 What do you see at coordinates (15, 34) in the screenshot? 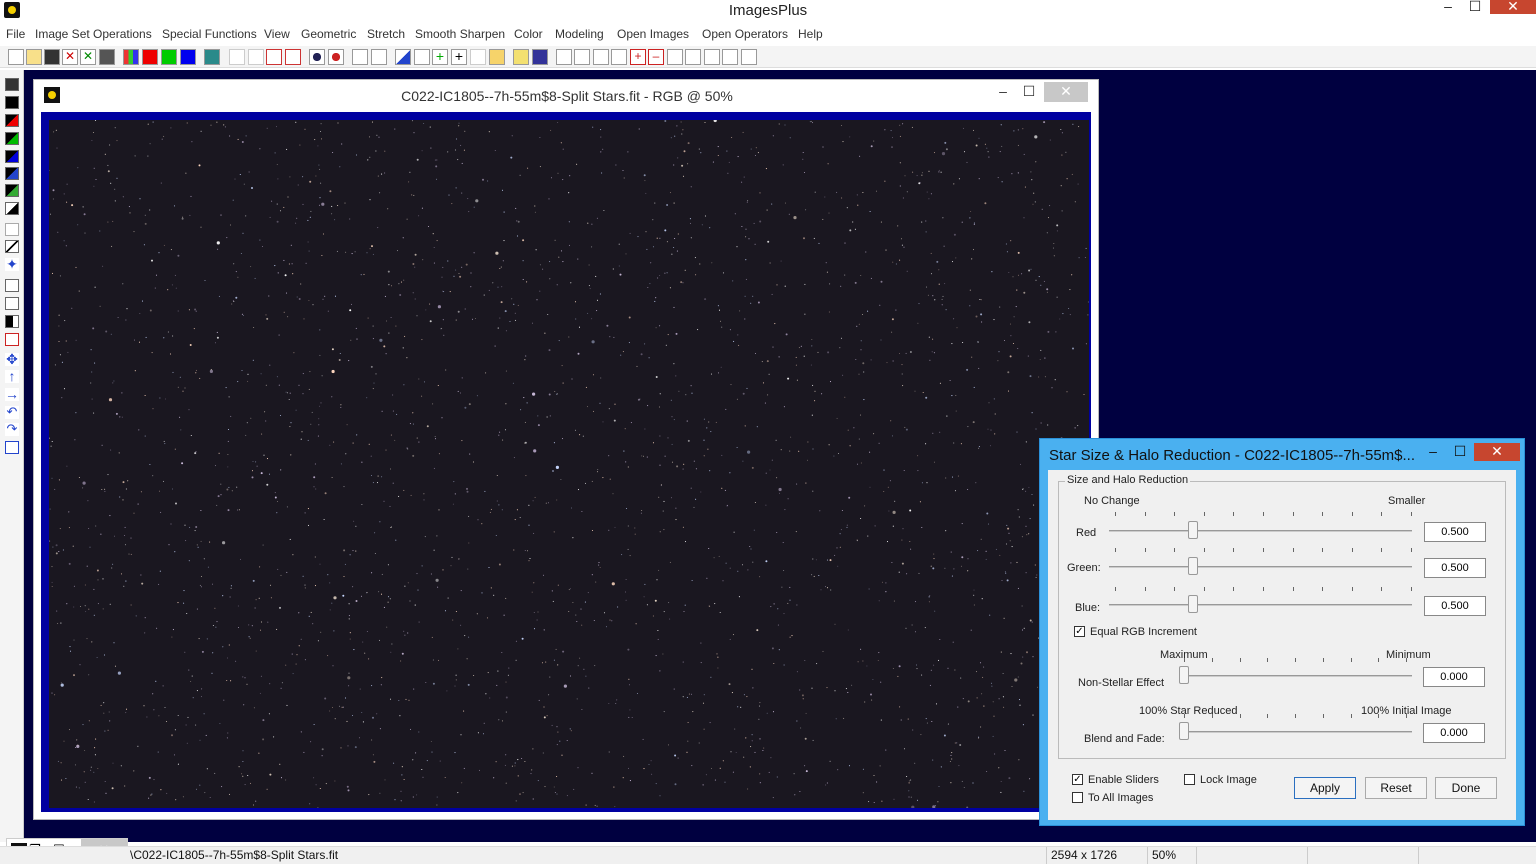
I see `menu-file: File` at bounding box center [15, 34].